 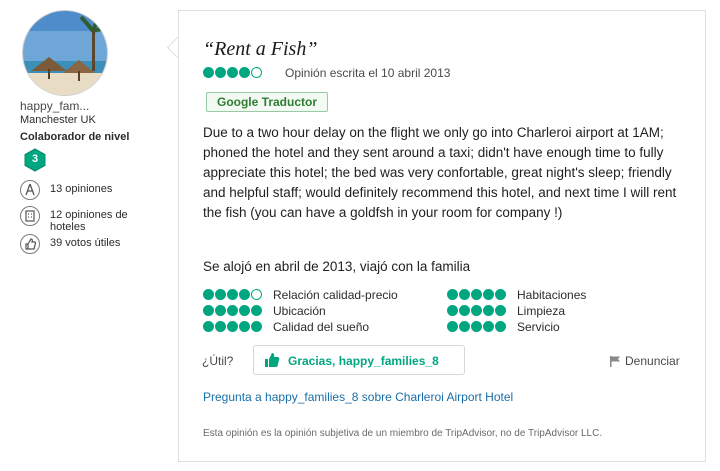 I want to click on stat-hotel-reviews-text: 12 opiniones de hoteles, so click(x=89, y=221).